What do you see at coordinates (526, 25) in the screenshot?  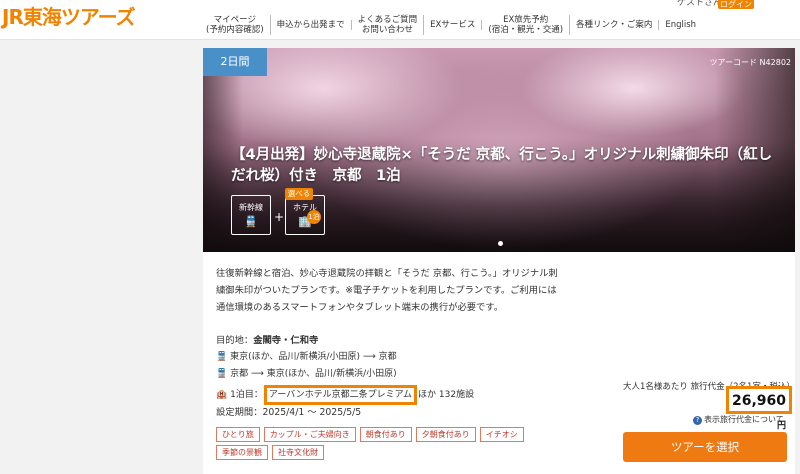 I see `nav-ex-travel-booking: EX旅先予約 (宿泊・観光・交通)` at bounding box center [526, 25].